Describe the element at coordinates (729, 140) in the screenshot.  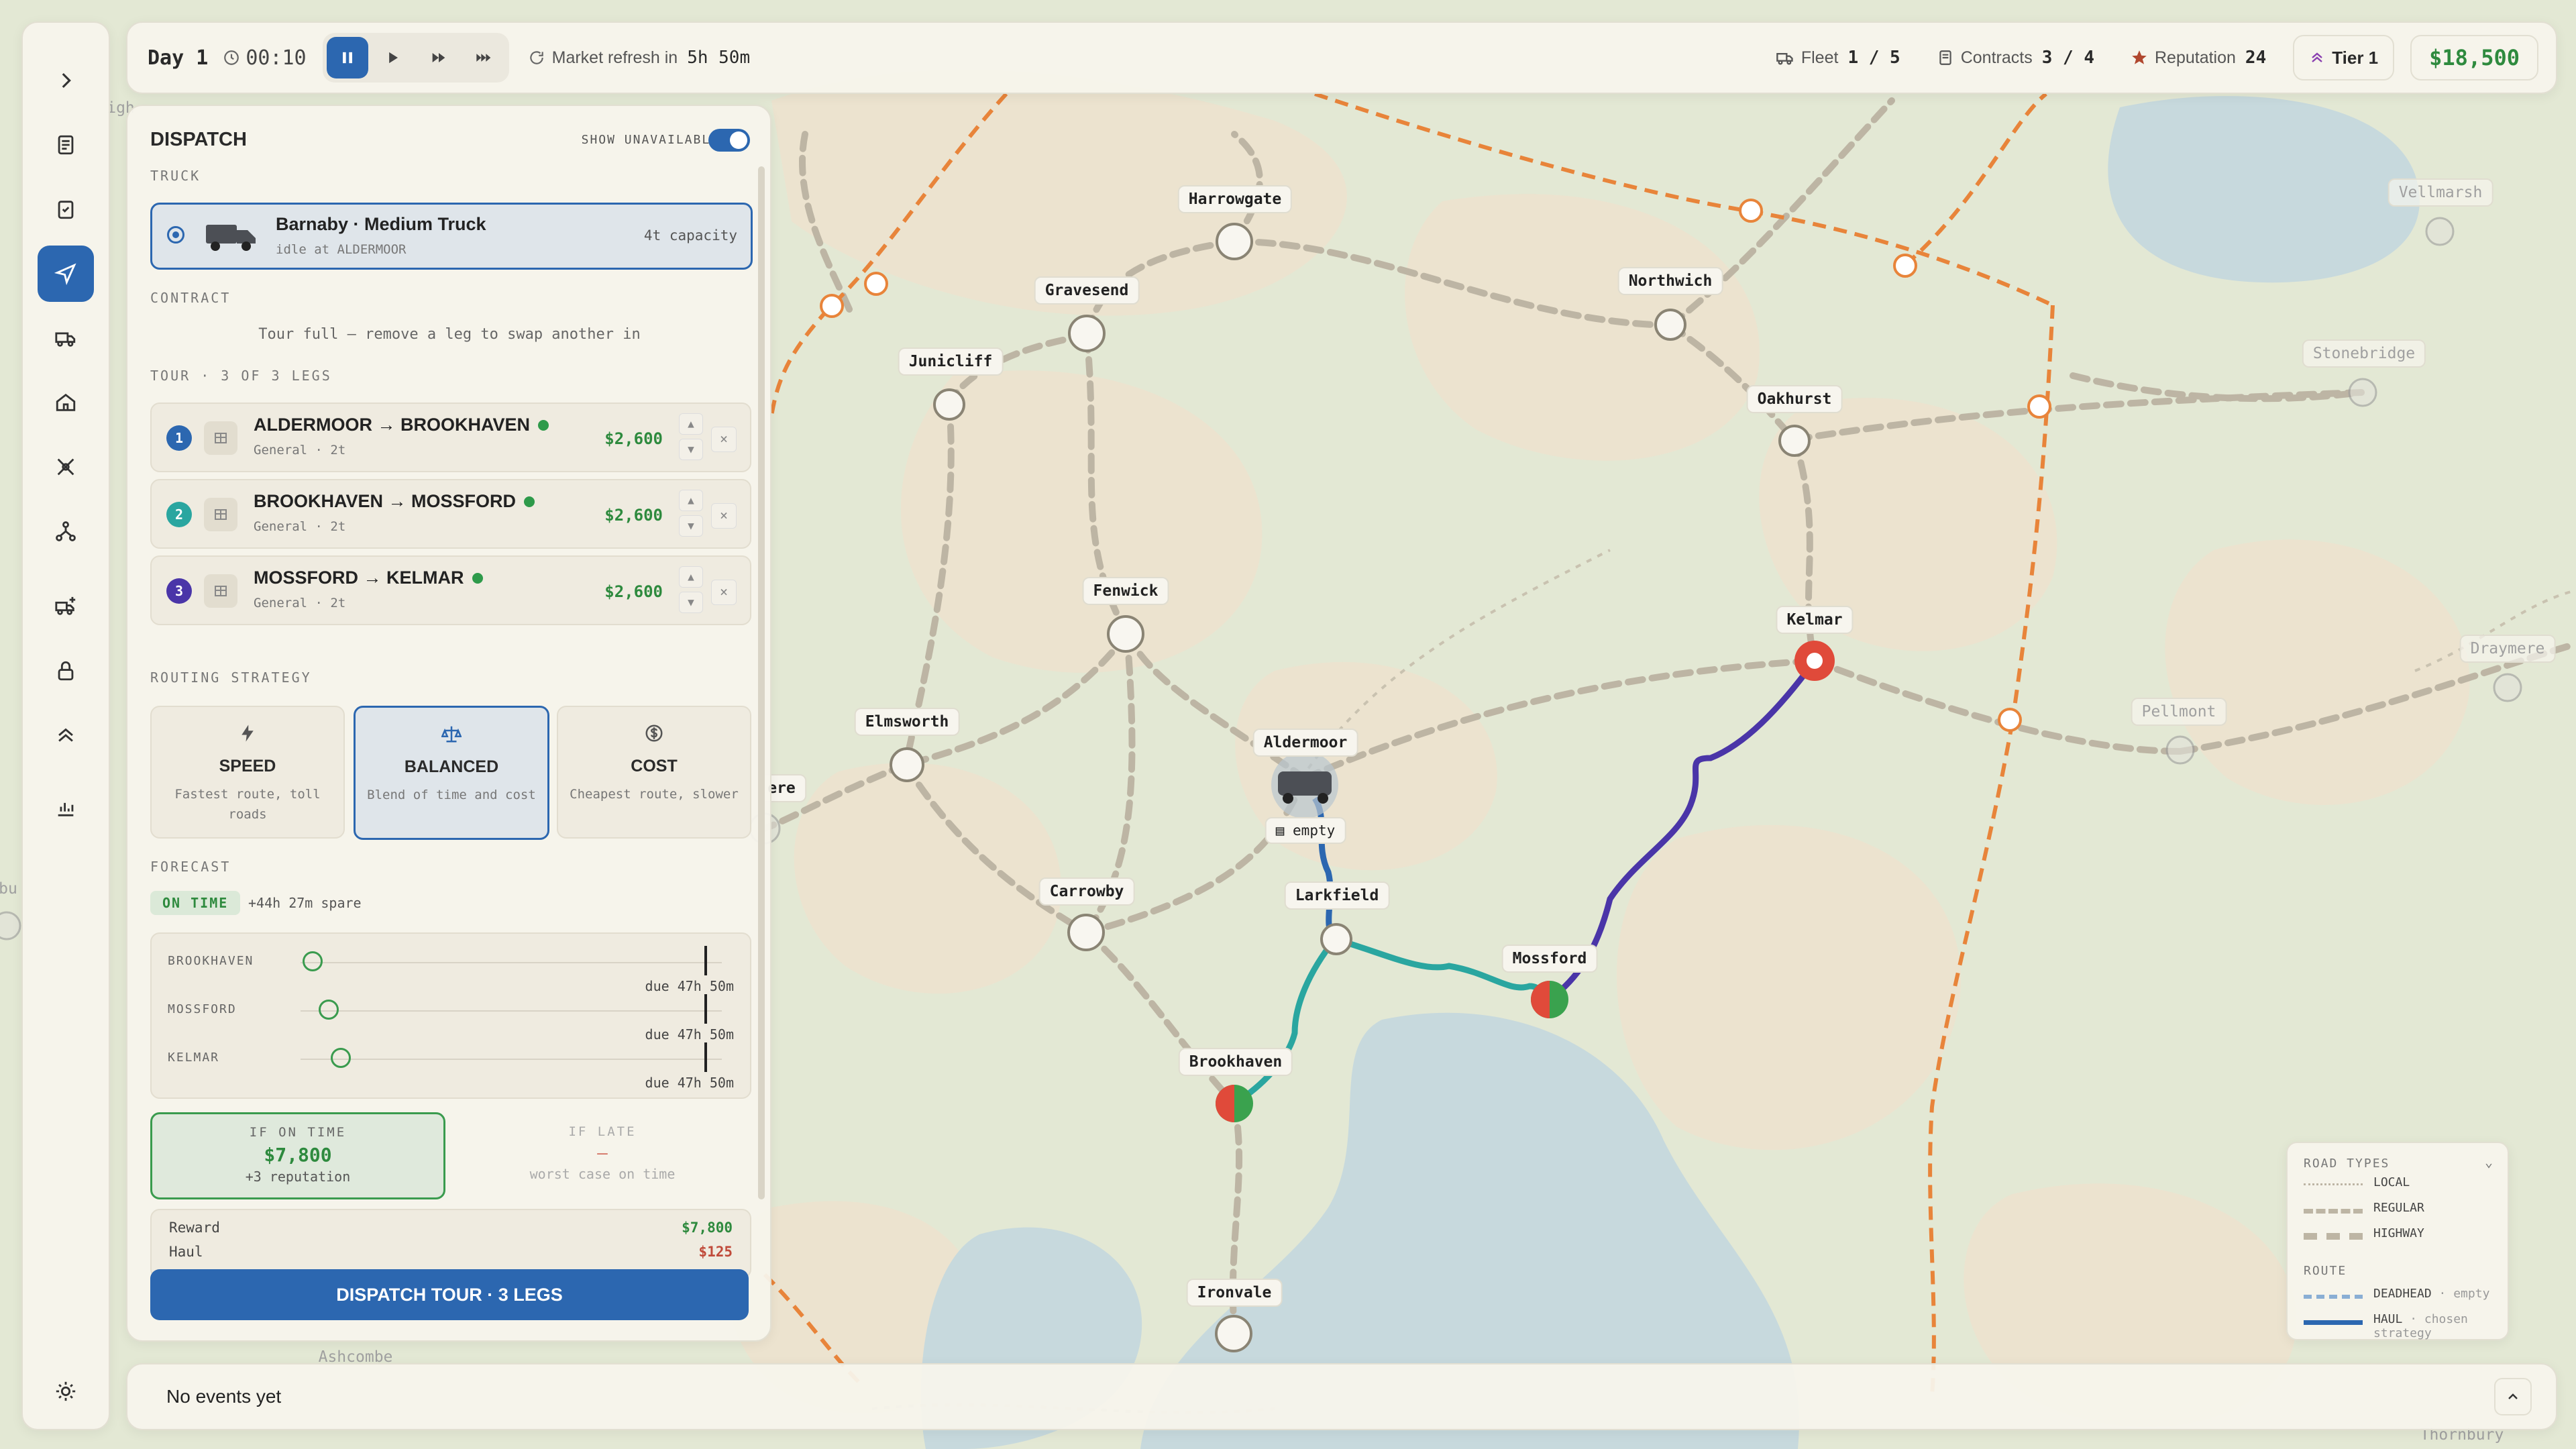
I see `show-unavailable-toggle` at that location.